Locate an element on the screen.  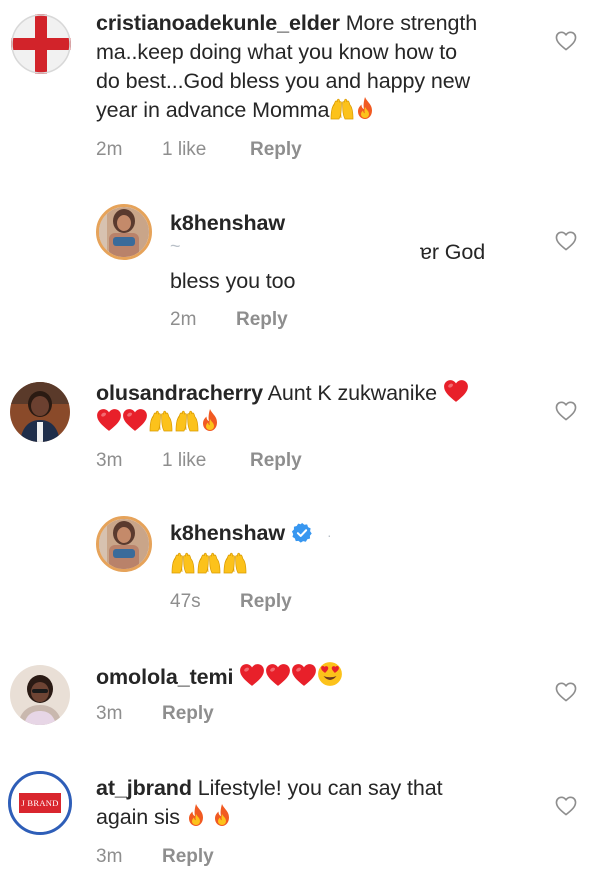
england-flag-avatar is located at coordinates (41, 44).